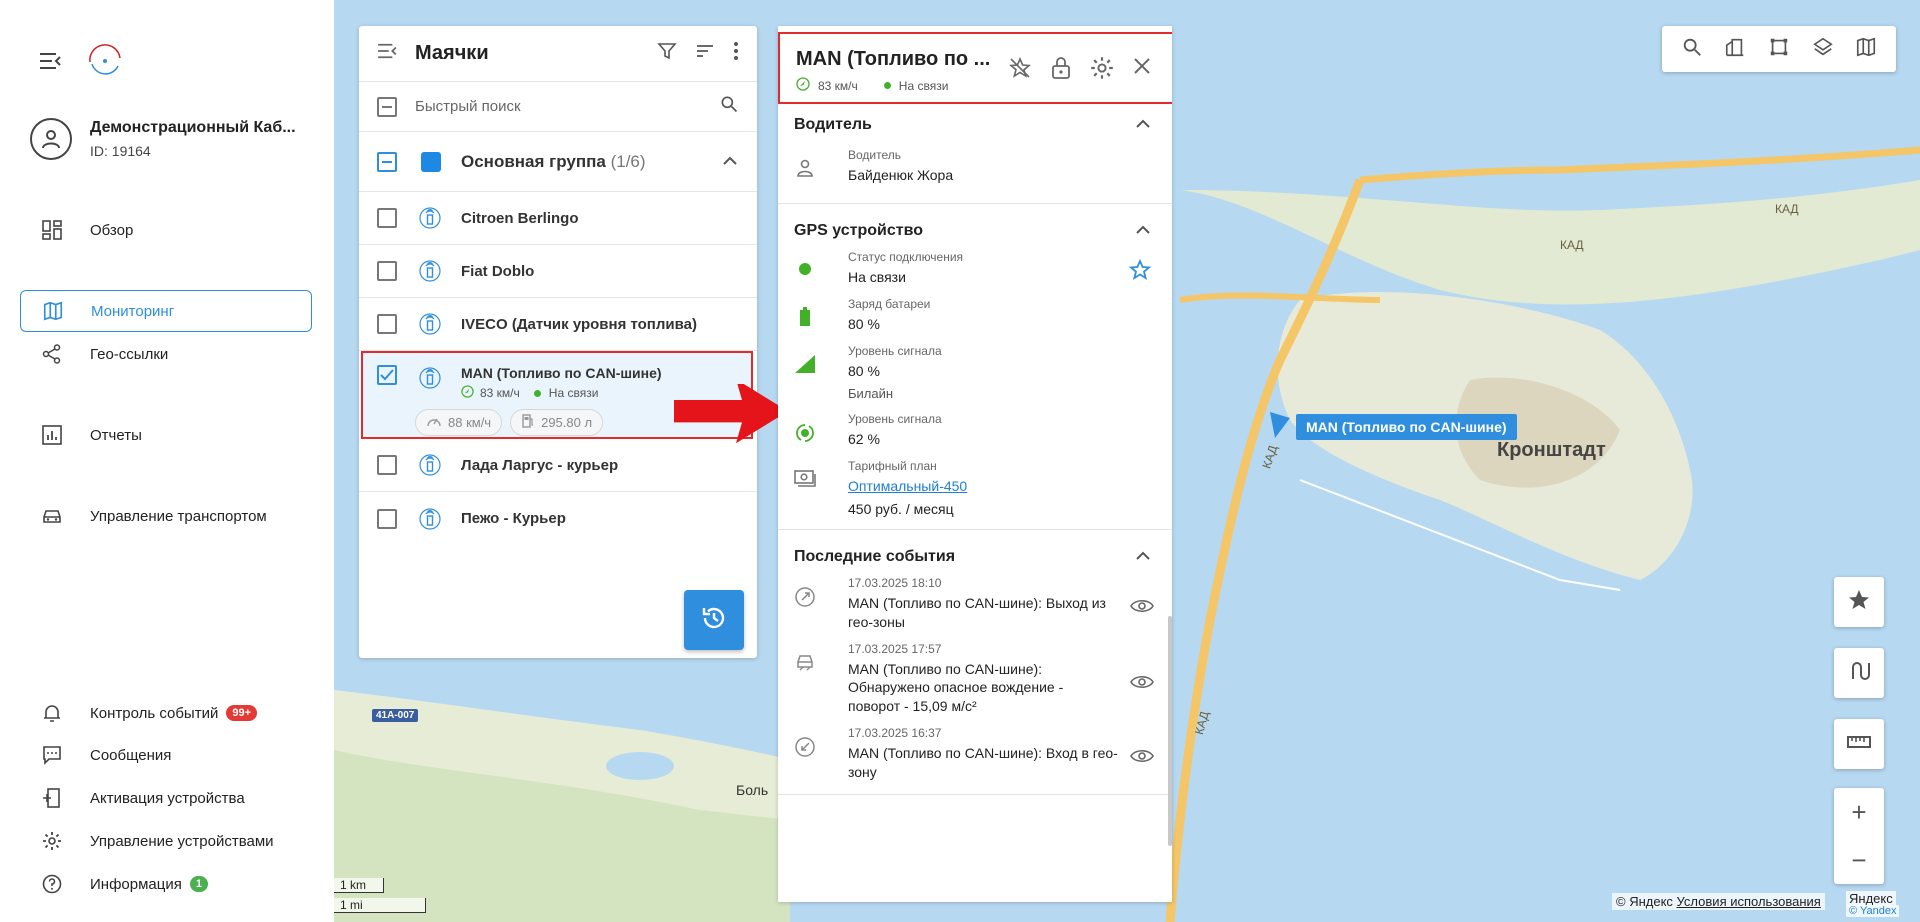 The width and height of the screenshot is (1920, 922). I want to click on fuel-icon, so click(528, 422).